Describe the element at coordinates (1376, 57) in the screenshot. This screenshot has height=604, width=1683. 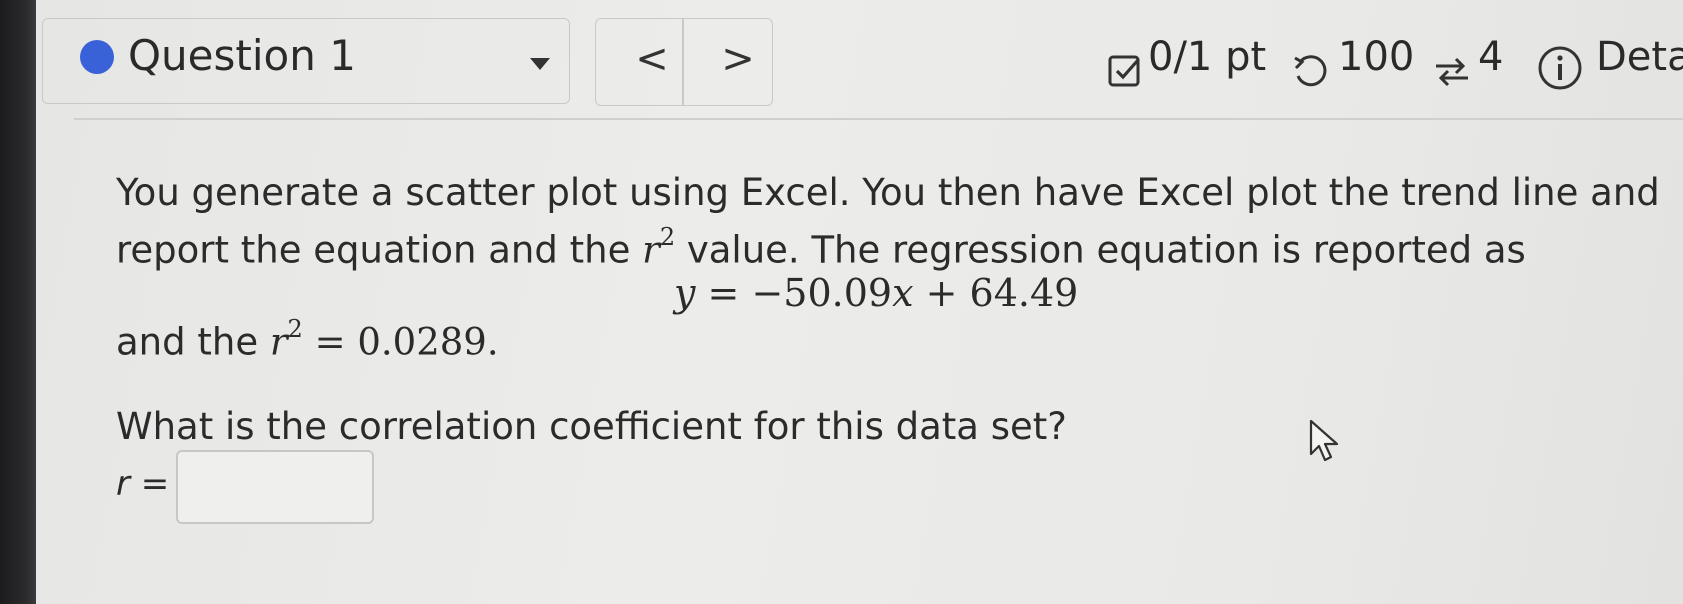
I see `retries-count: 100` at that location.